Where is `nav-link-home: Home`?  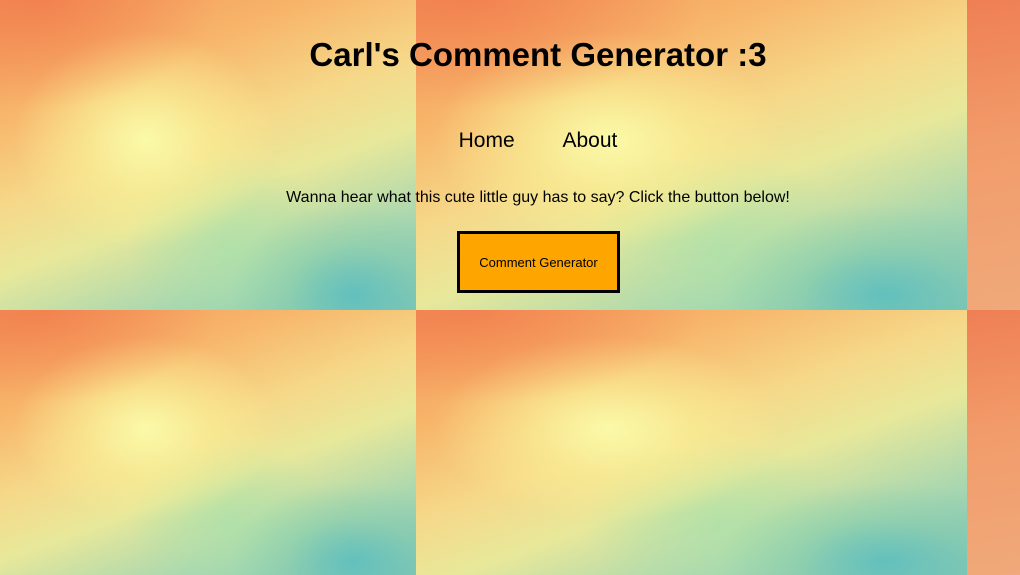 nav-link-home: Home is located at coordinates (487, 140).